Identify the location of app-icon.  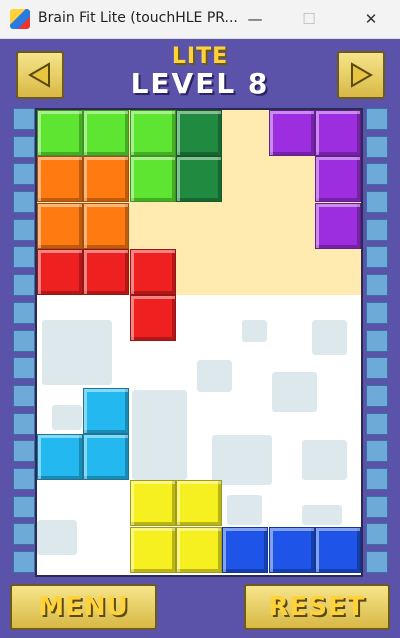
(20, 19).